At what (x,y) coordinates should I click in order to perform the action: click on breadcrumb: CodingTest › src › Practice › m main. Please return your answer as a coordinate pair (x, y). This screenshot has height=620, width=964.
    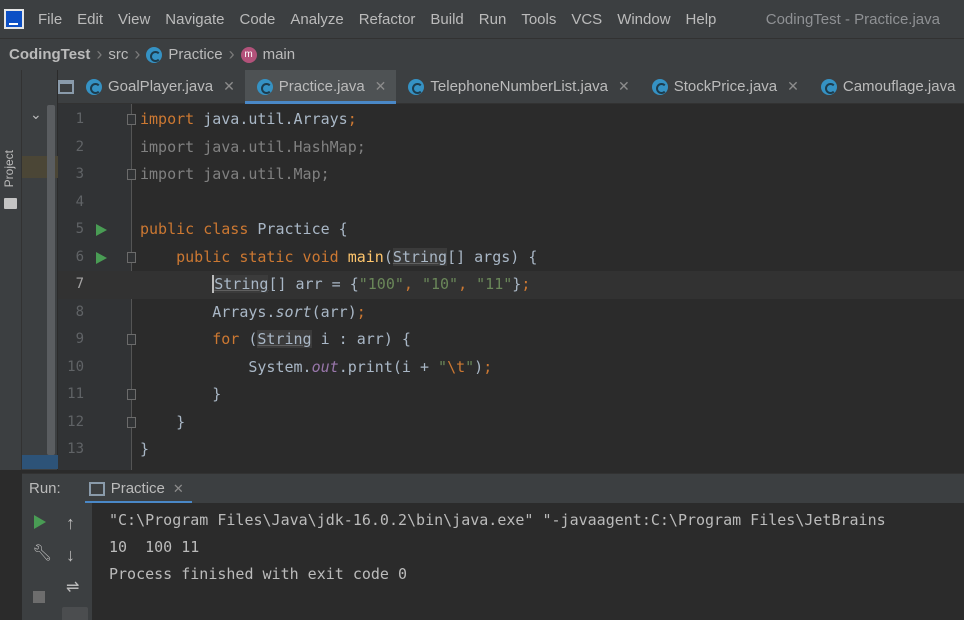
    Looking at the image, I should click on (482, 54).